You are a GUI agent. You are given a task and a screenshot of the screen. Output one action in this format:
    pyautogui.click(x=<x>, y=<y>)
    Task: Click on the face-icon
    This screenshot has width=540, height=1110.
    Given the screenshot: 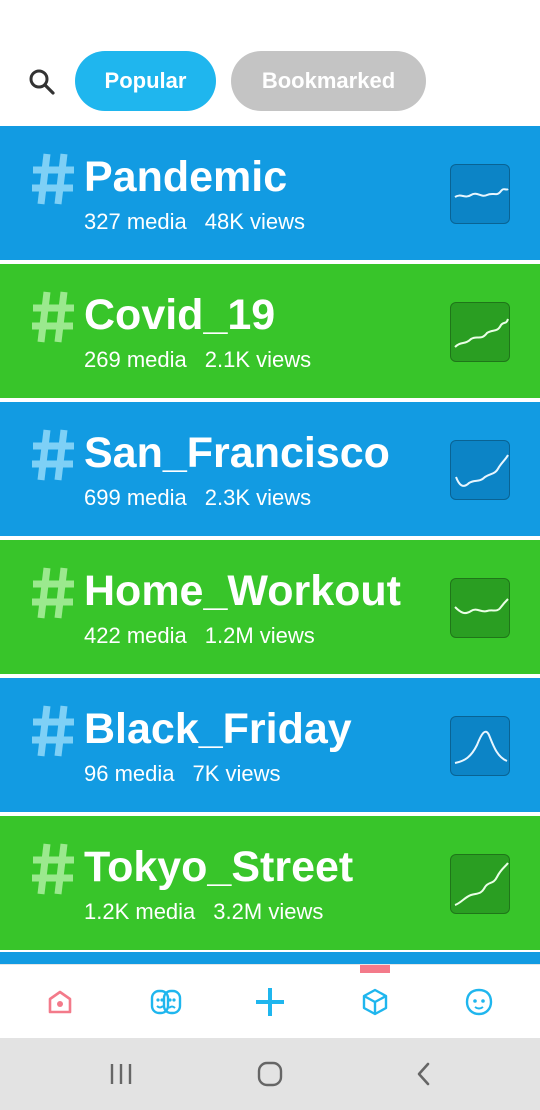 What is the action you would take?
    pyautogui.click(x=479, y=1002)
    